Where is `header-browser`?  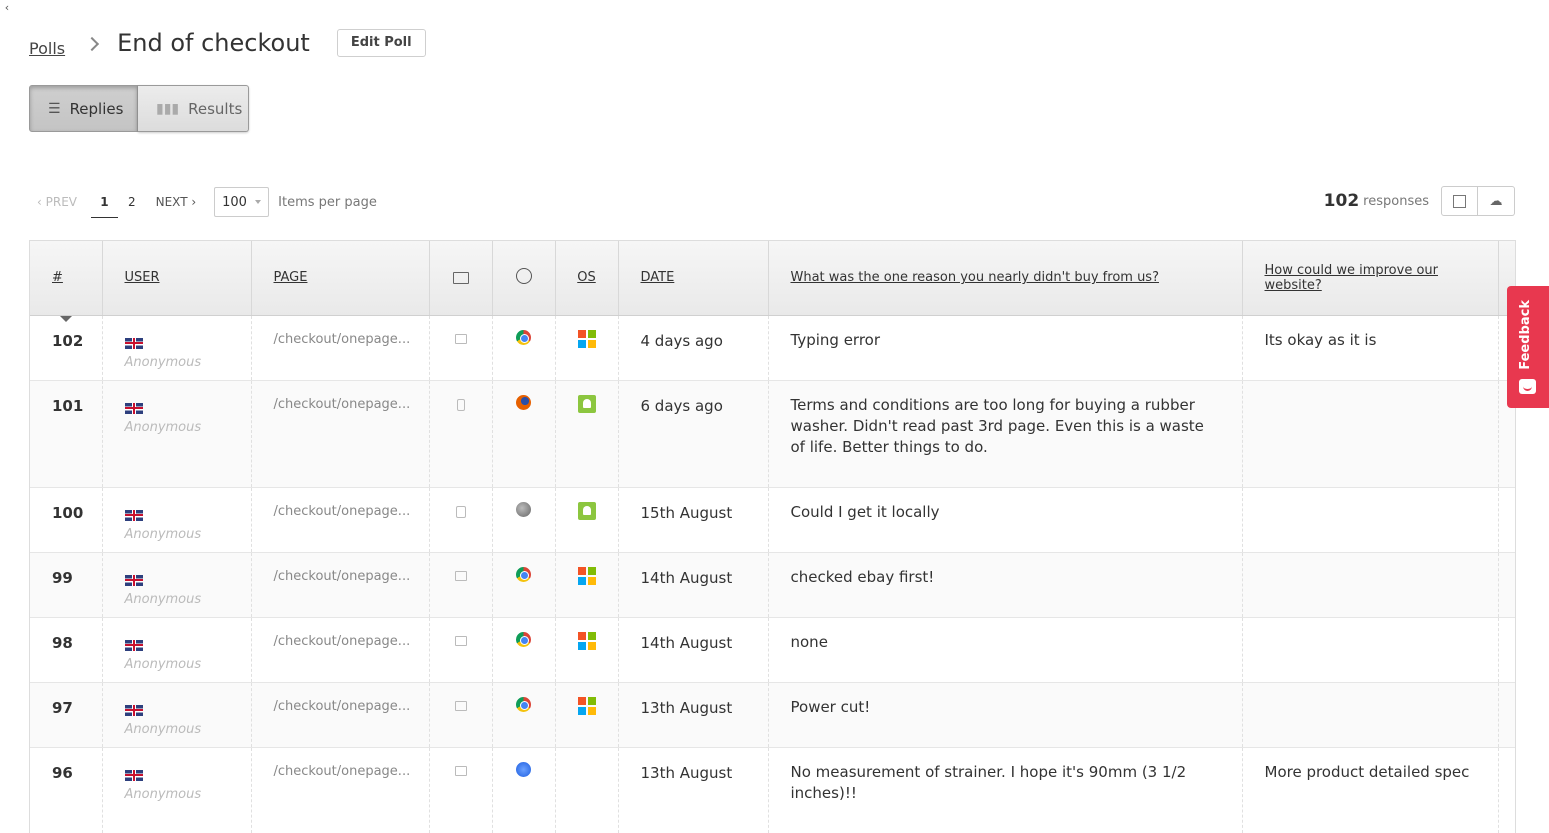
header-browser is located at coordinates (524, 278).